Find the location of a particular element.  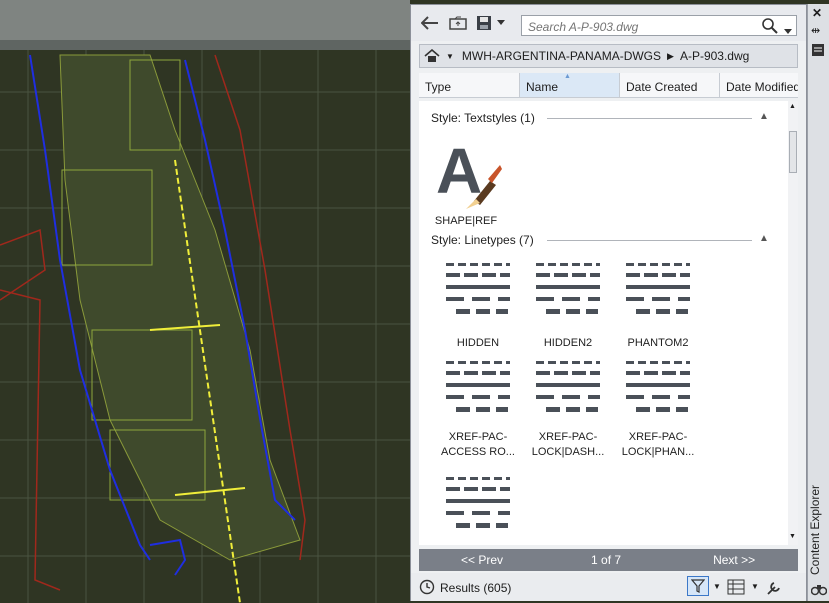

settings-wrench-icon is located at coordinates (774, 589).